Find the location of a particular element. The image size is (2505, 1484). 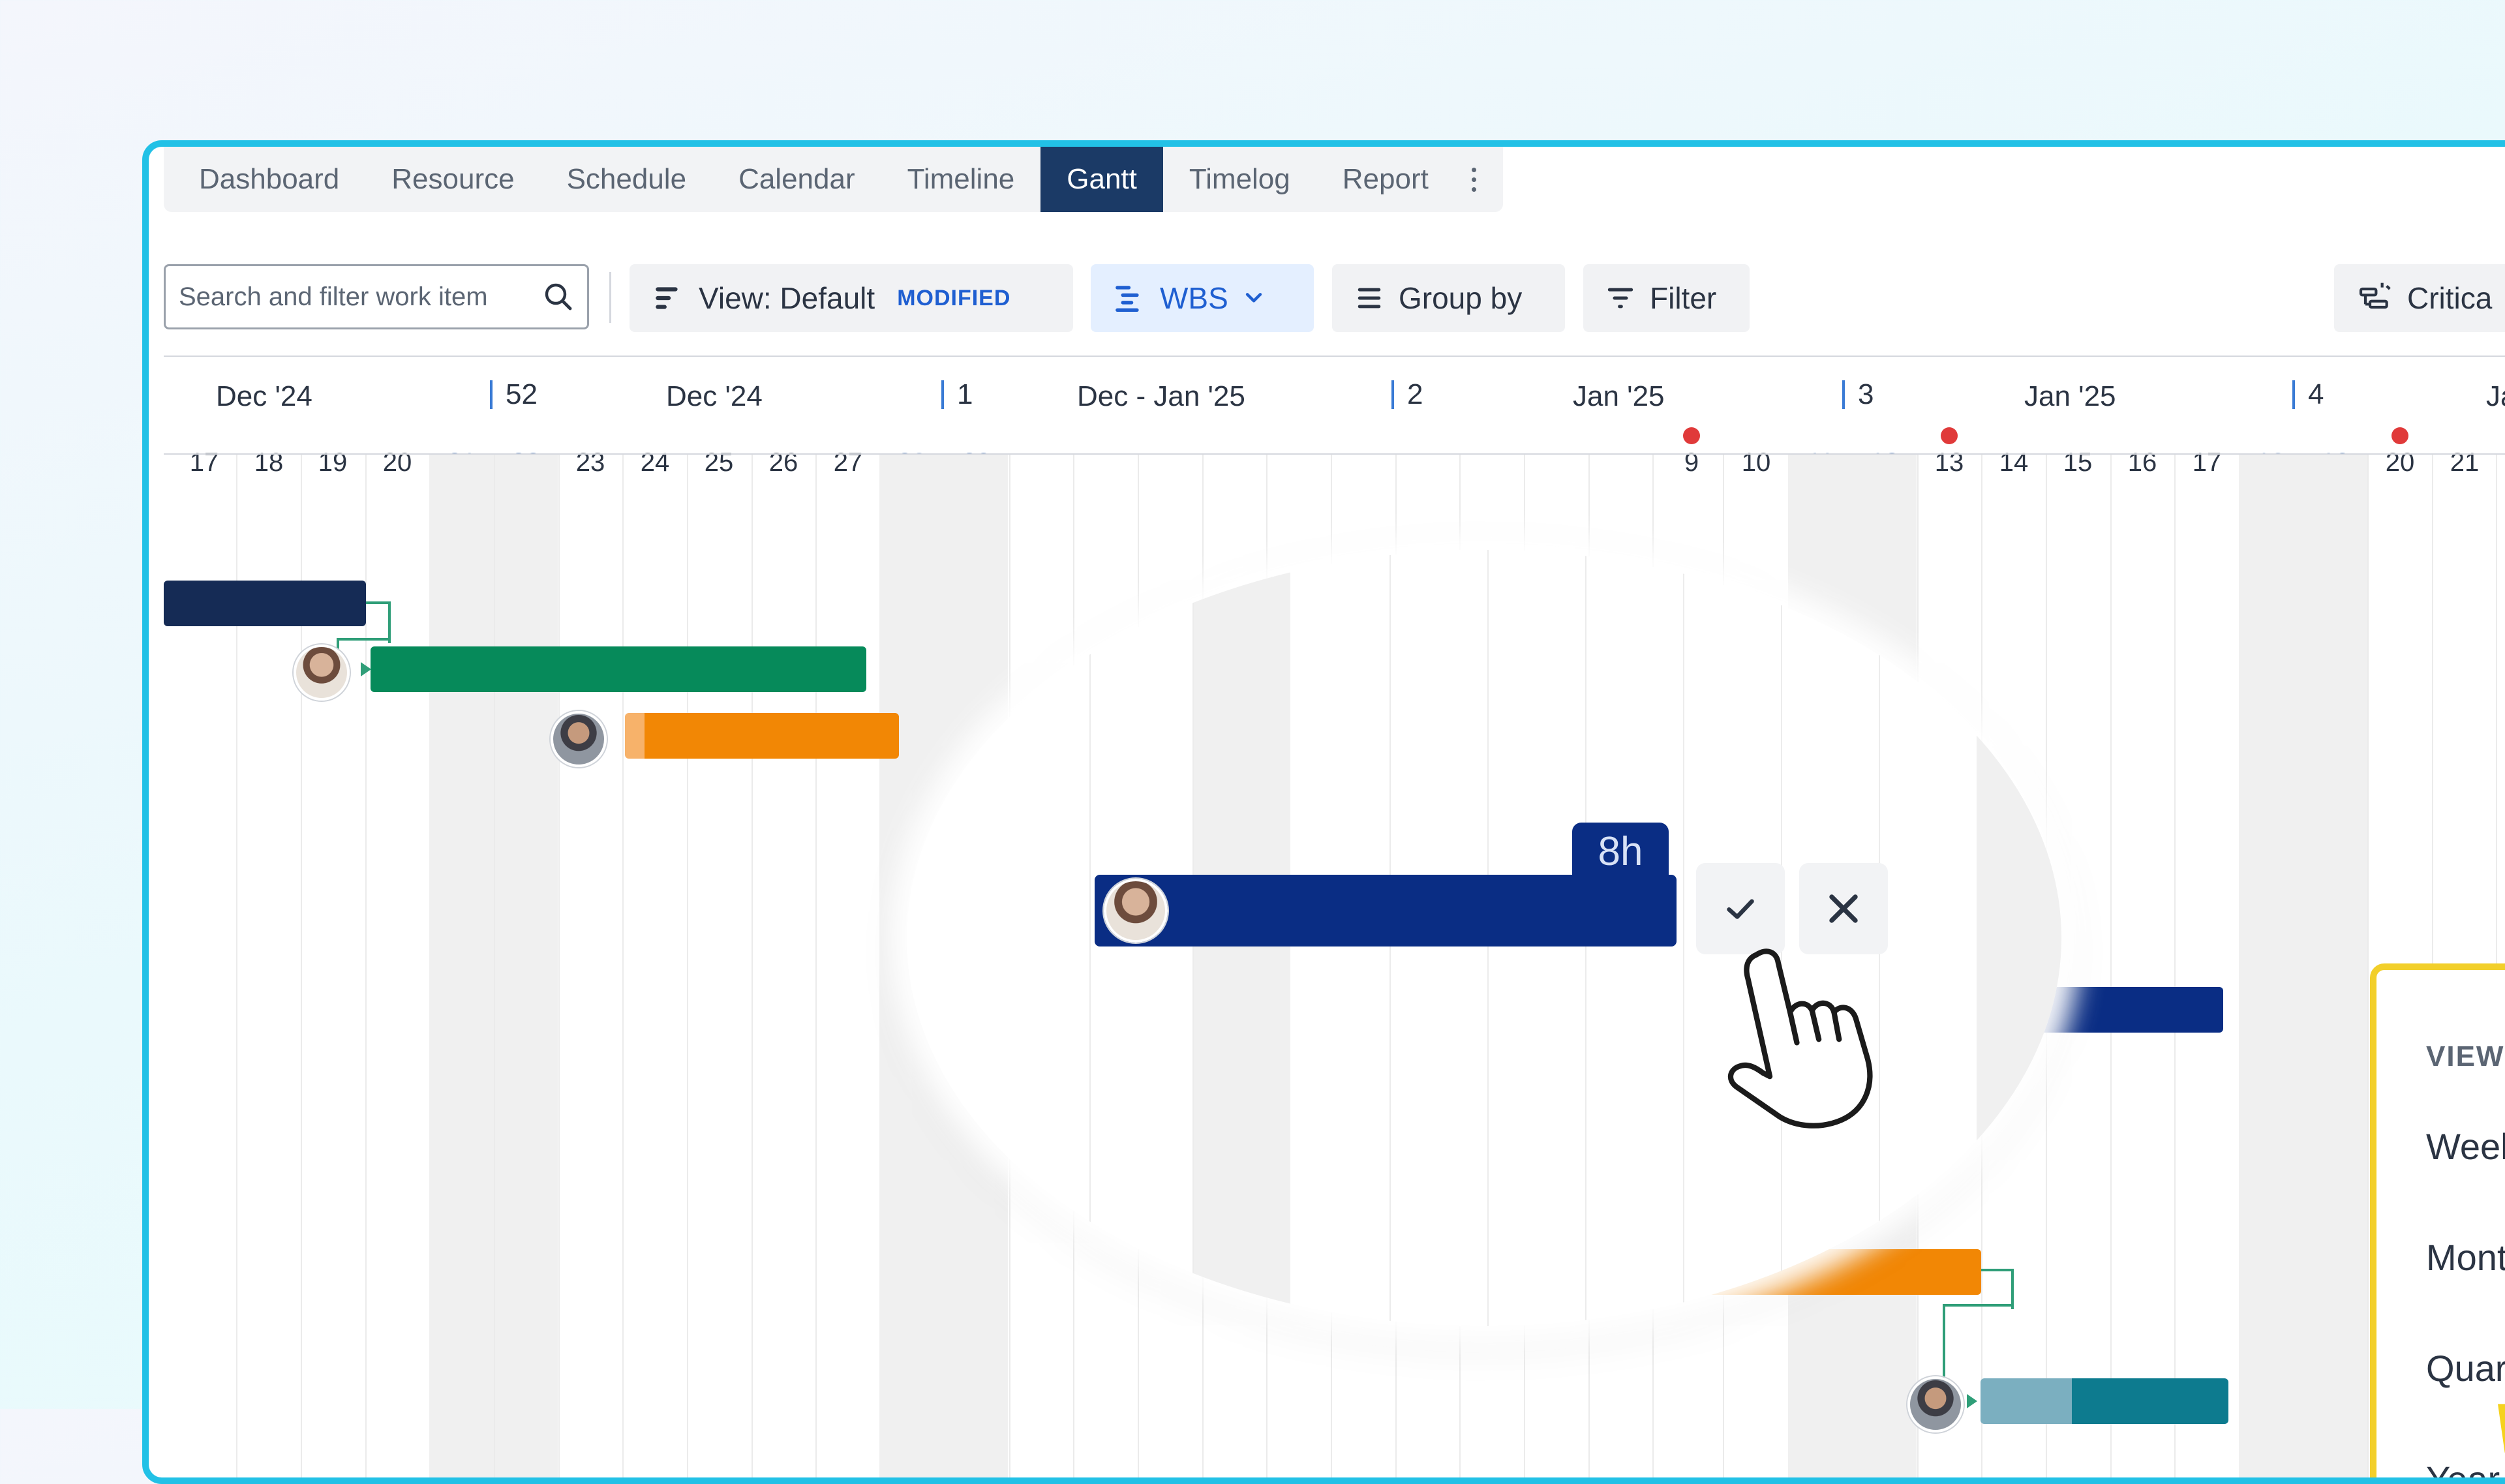

week-number: 3 is located at coordinates (1858, 394).